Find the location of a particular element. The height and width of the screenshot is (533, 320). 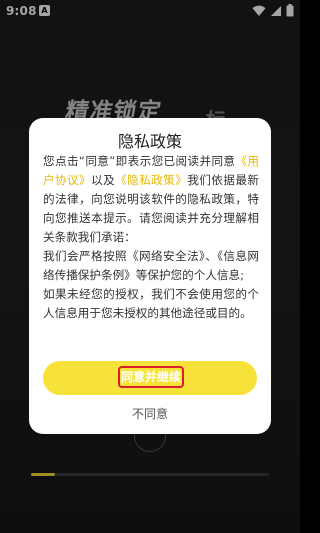

agree-button-label: 同意并继续 is located at coordinates (151, 377).